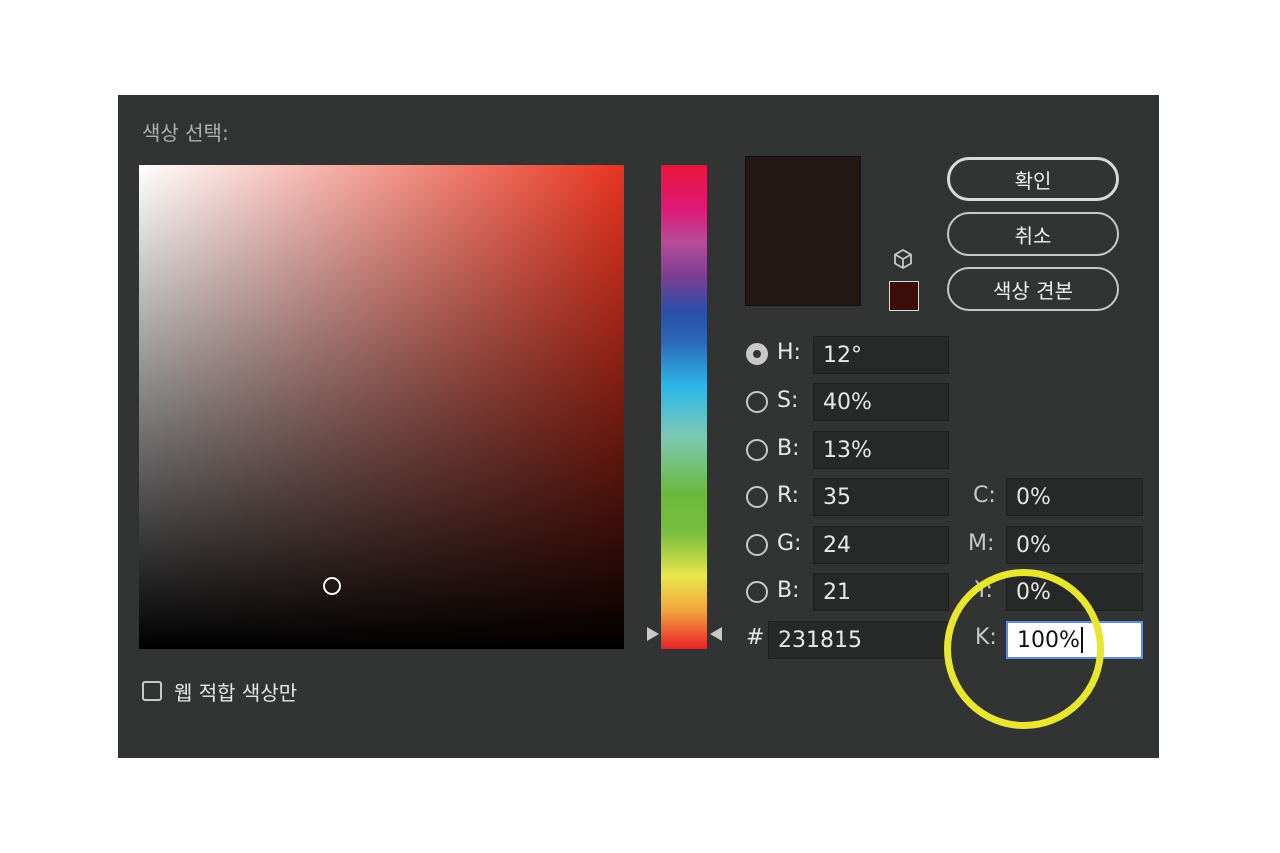 Image resolution: width=1280 pixels, height=853 pixels. I want to click on h-field: 12°, so click(881, 355).